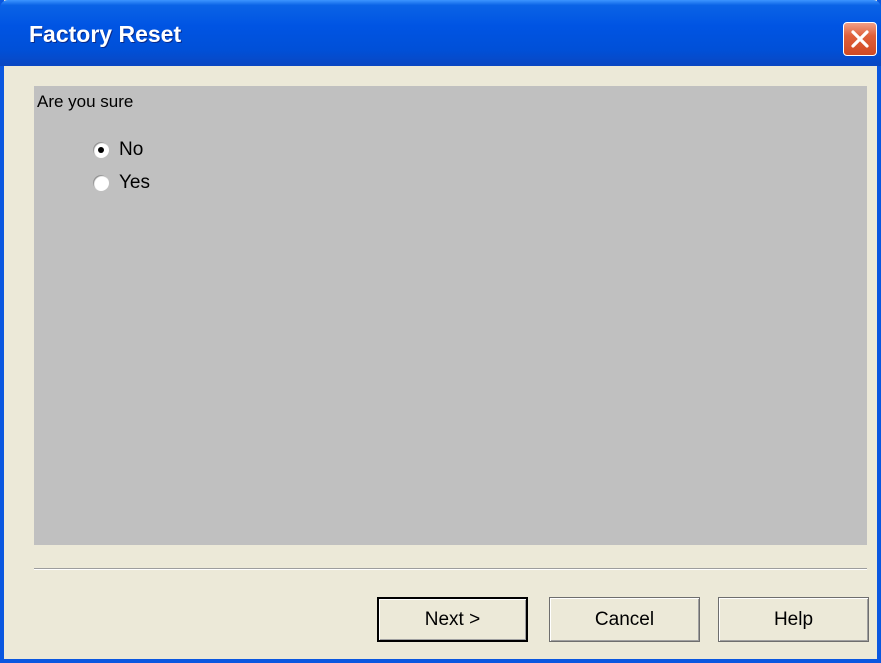 Image resolution: width=881 pixels, height=663 pixels. I want to click on radio-button-checked-icon, so click(101, 150).